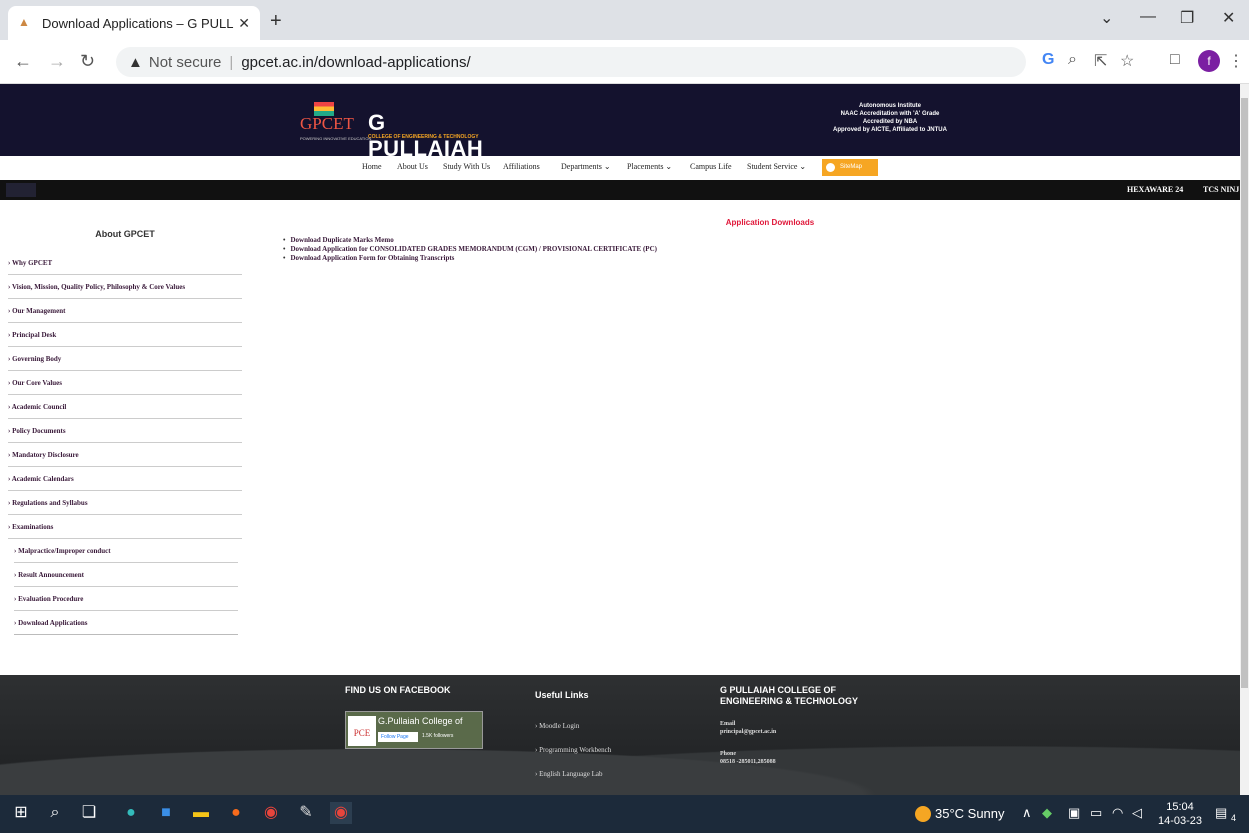 This screenshot has width=1249, height=833. I want to click on site-favicon-icon: ▲, so click(24, 22).